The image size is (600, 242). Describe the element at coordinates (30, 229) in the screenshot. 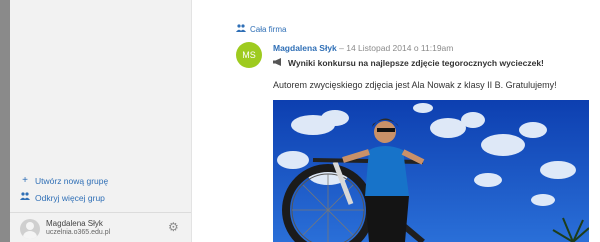

I see `avatar` at that location.